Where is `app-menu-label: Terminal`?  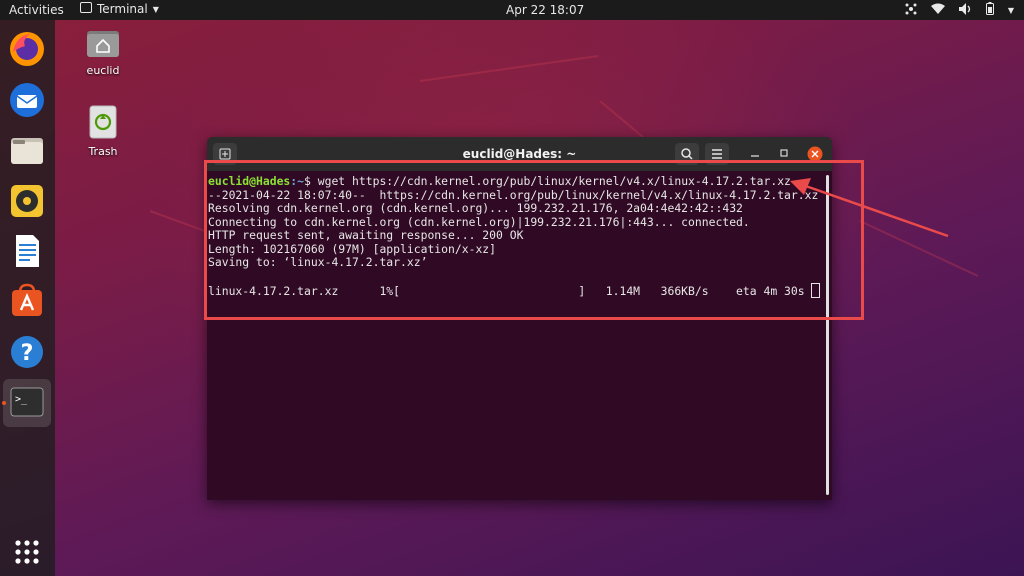 app-menu-label: Terminal is located at coordinates (122, 9).